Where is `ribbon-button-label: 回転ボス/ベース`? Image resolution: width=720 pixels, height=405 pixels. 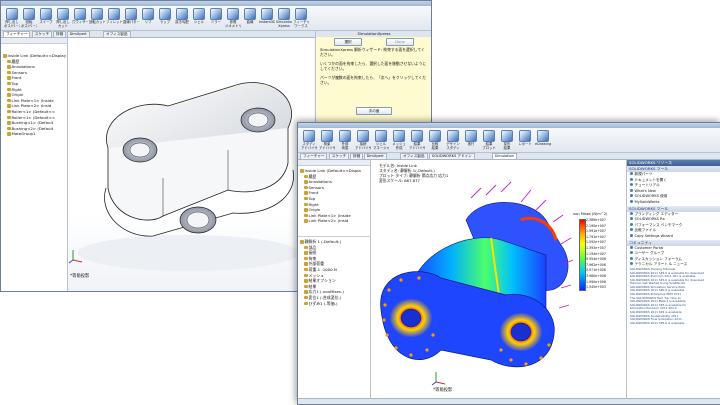 ribbon-button-label: 回転ボス/ベース is located at coordinates (29, 24).